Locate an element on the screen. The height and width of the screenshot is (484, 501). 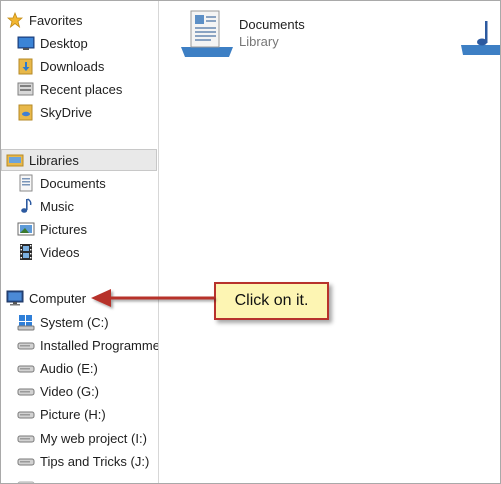
nav-favorites: Favorites is located at coordinates (44, 20).